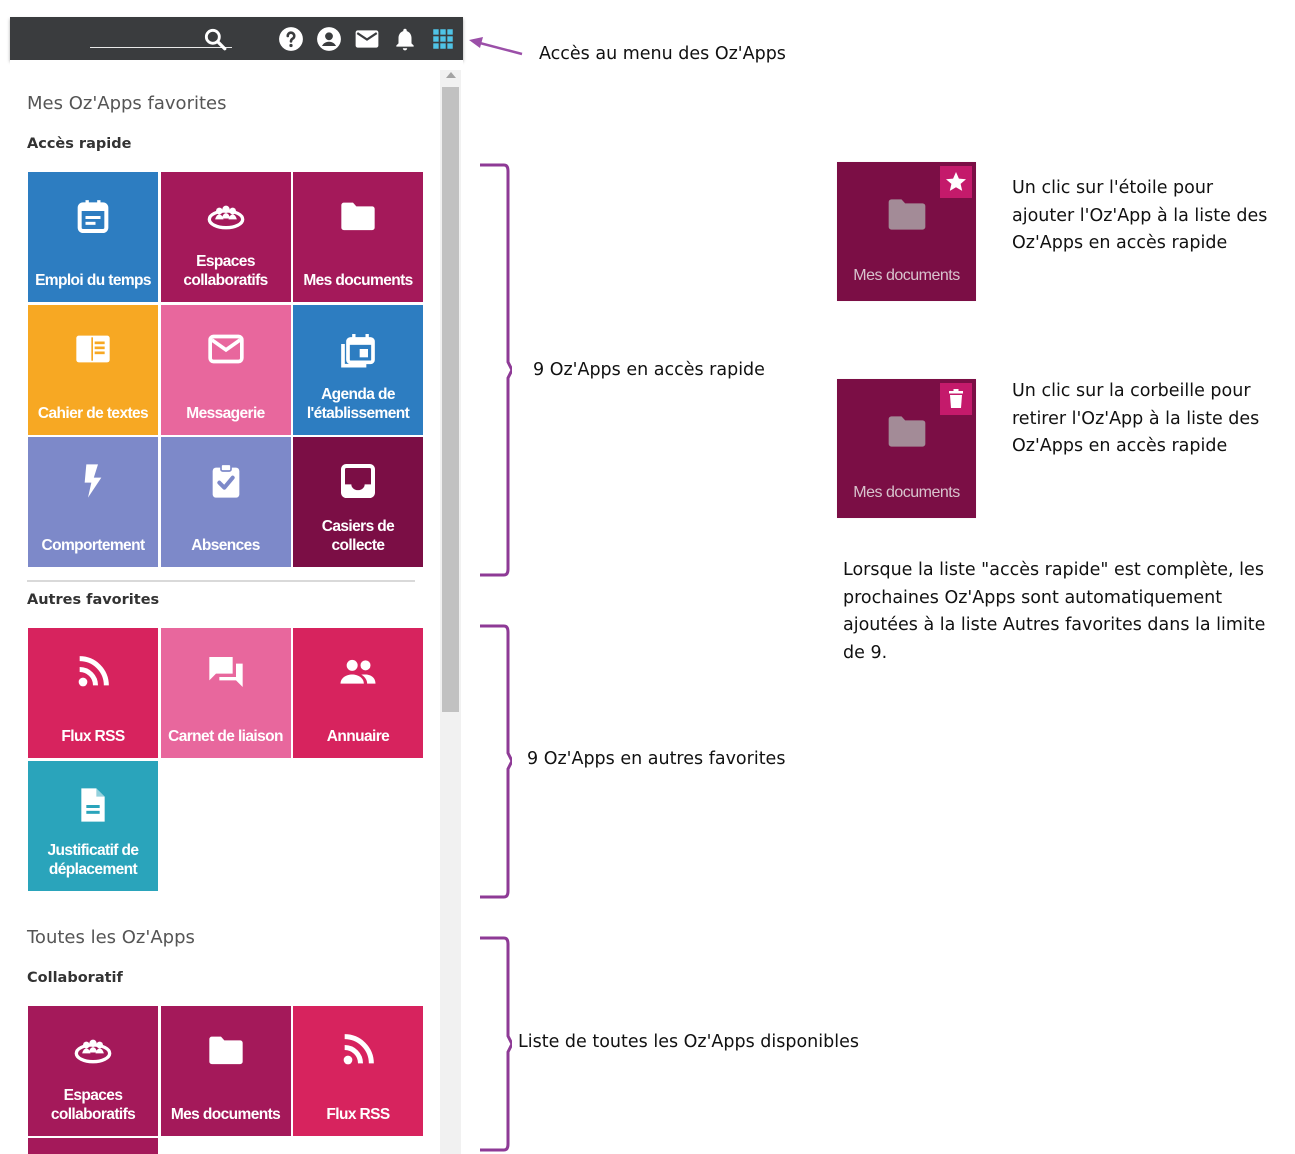 This screenshot has width=1295, height=1154. I want to click on favorites-title: Mes Oz'Apps favorites, so click(127, 103).